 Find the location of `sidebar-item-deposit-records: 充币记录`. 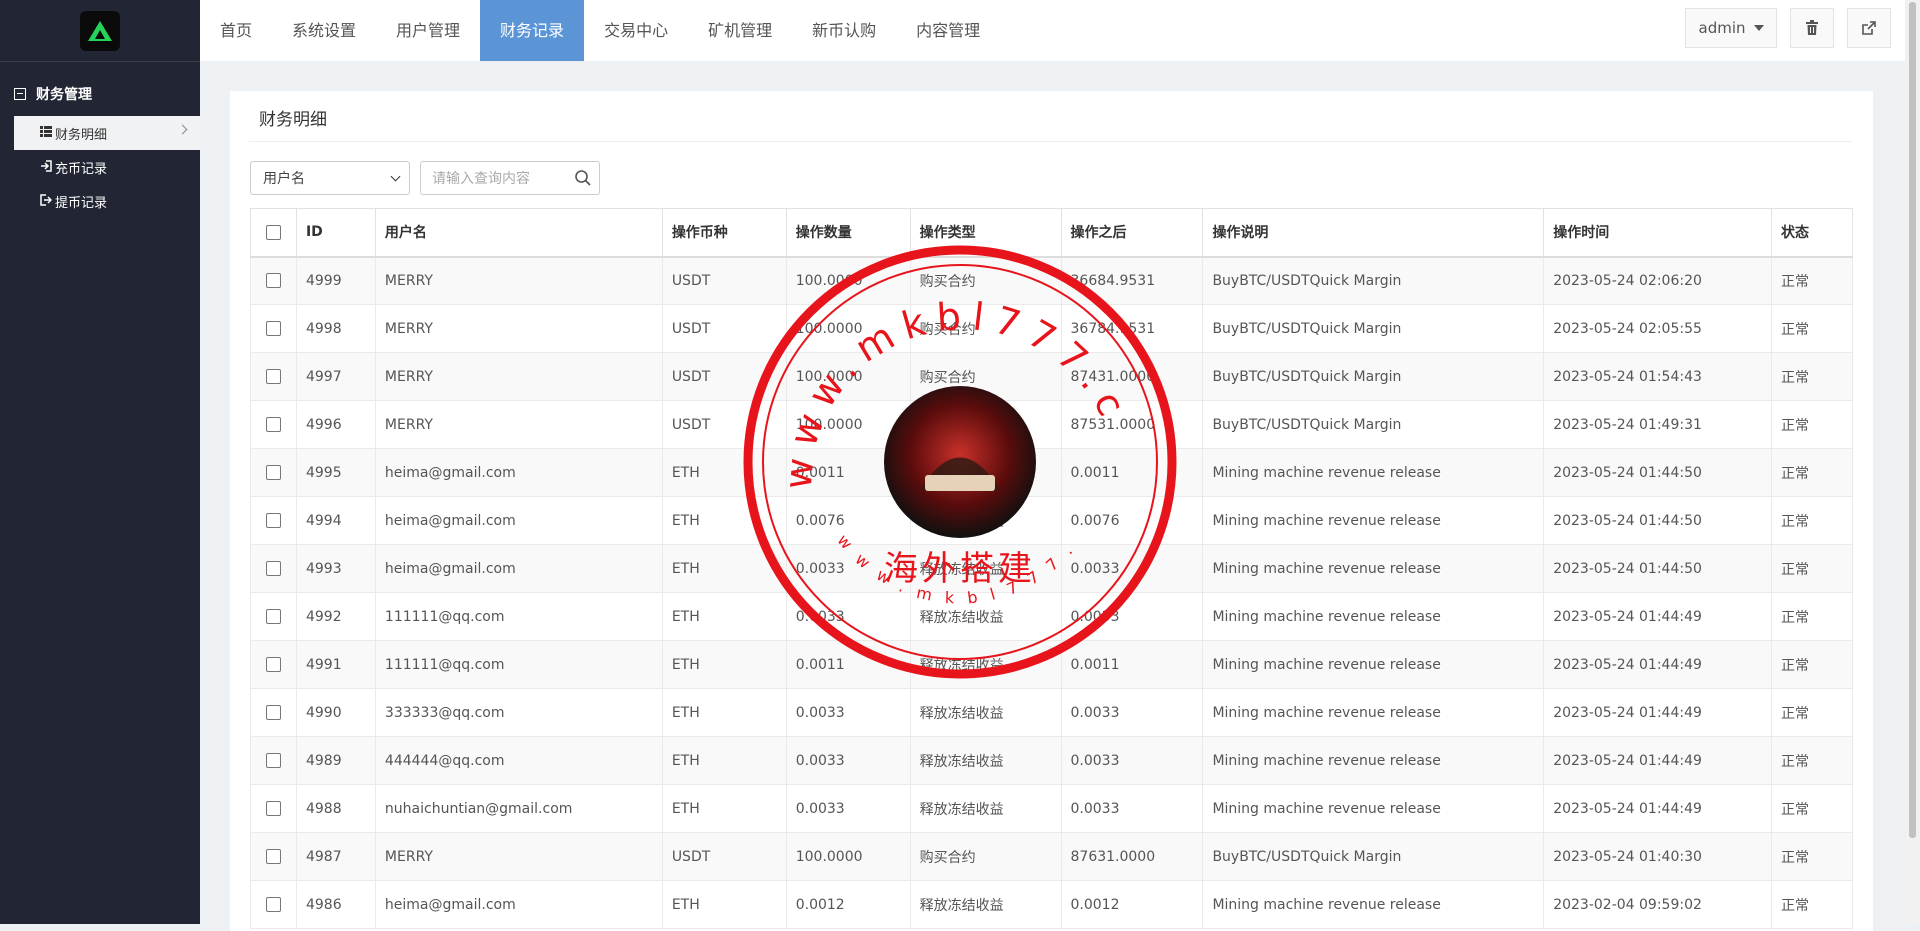

sidebar-item-deposit-records: 充币记录 is located at coordinates (107, 167).